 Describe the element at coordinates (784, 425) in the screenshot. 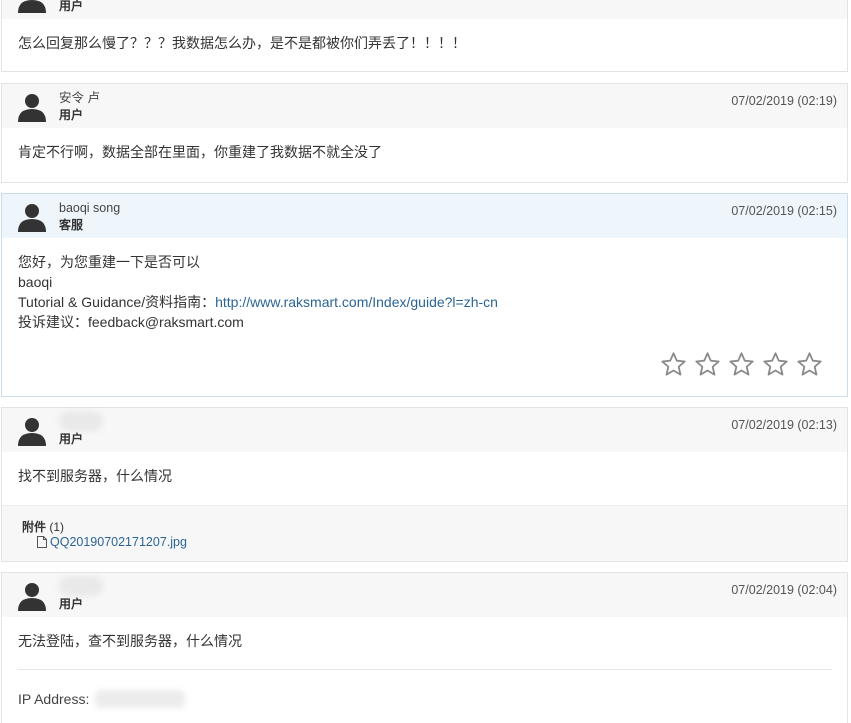

I see `message-date: 07/02/2019 (02:13)` at that location.